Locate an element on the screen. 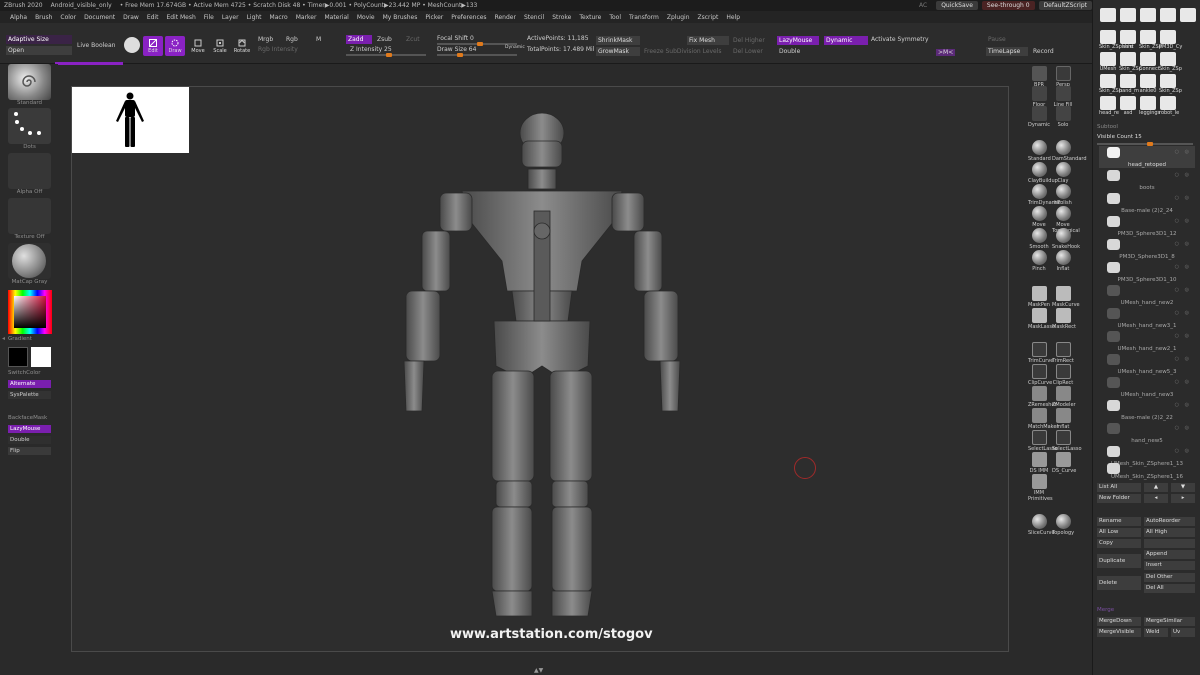  brush-hpolish: hPolish is located at coordinates (1063, 195).